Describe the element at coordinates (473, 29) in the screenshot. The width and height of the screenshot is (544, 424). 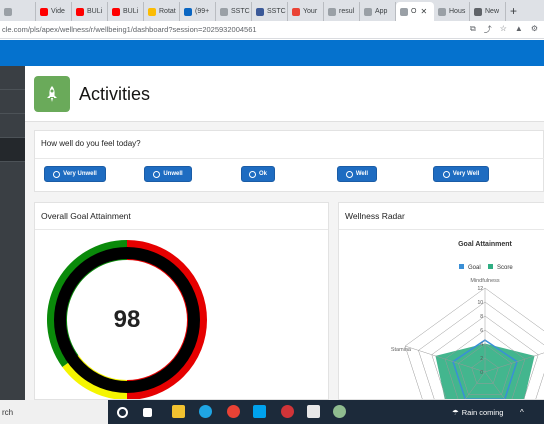
I see `open-in-app-icon: ⧉` at that location.